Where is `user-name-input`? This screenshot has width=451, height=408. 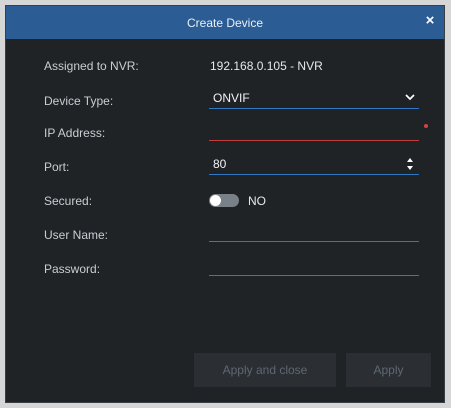 user-name-input is located at coordinates (314, 232).